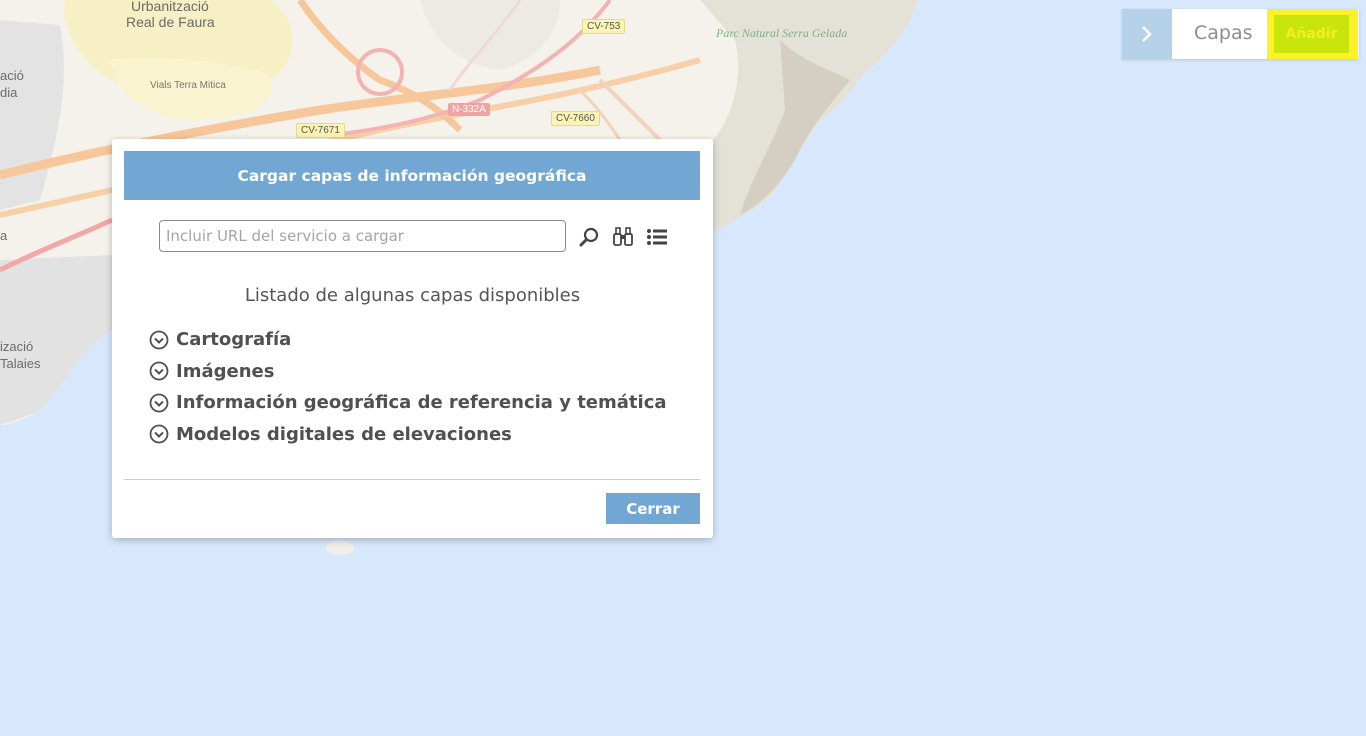 Image resolution: width=1366 pixels, height=736 pixels. I want to click on map-place-label: Talaies, so click(20, 363).